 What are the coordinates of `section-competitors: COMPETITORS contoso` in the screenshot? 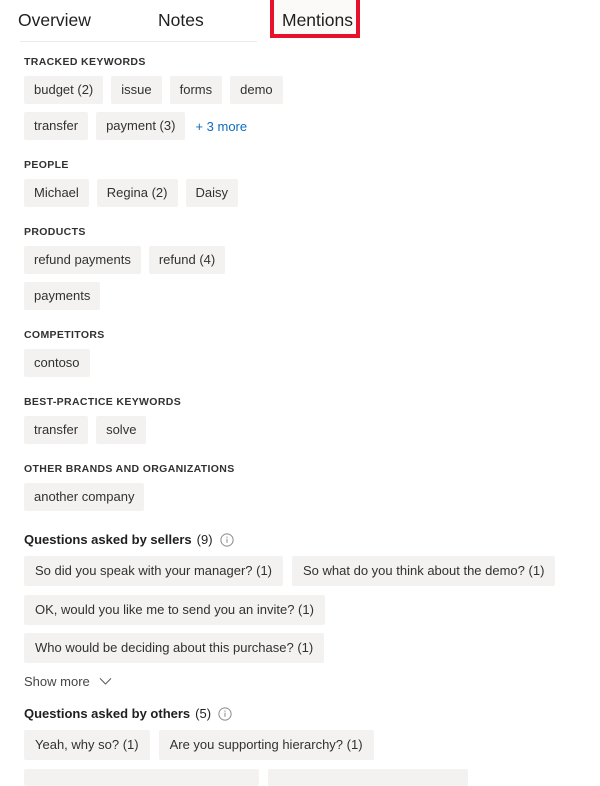 It's located at (300, 353).